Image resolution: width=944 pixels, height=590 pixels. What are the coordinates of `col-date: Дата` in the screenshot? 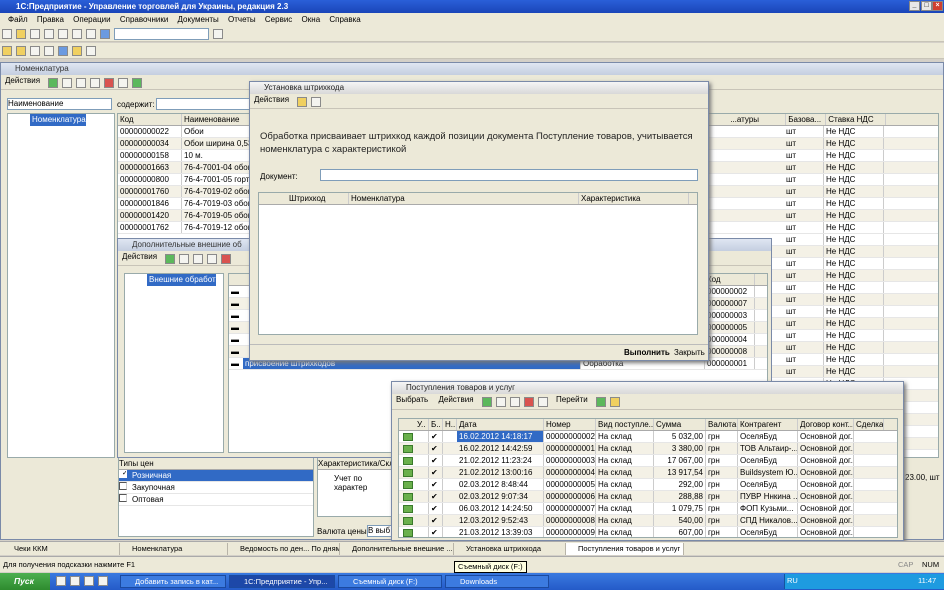 It's located at (500, 424).